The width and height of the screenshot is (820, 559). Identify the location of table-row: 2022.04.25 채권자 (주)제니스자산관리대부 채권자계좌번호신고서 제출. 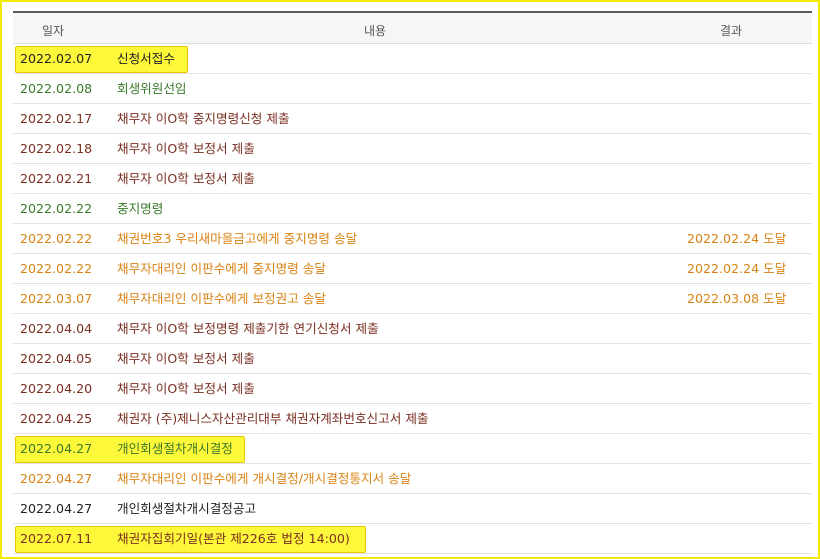
(412, 419).